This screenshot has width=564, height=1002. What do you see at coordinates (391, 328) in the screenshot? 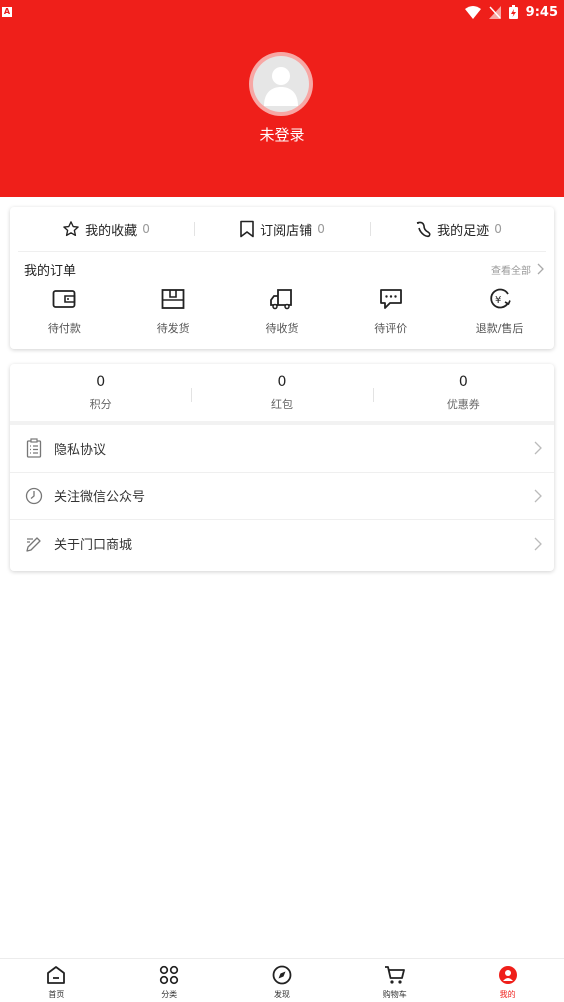
I see `order-pending-review-label: 待评价` at bounding box center [391, 328].